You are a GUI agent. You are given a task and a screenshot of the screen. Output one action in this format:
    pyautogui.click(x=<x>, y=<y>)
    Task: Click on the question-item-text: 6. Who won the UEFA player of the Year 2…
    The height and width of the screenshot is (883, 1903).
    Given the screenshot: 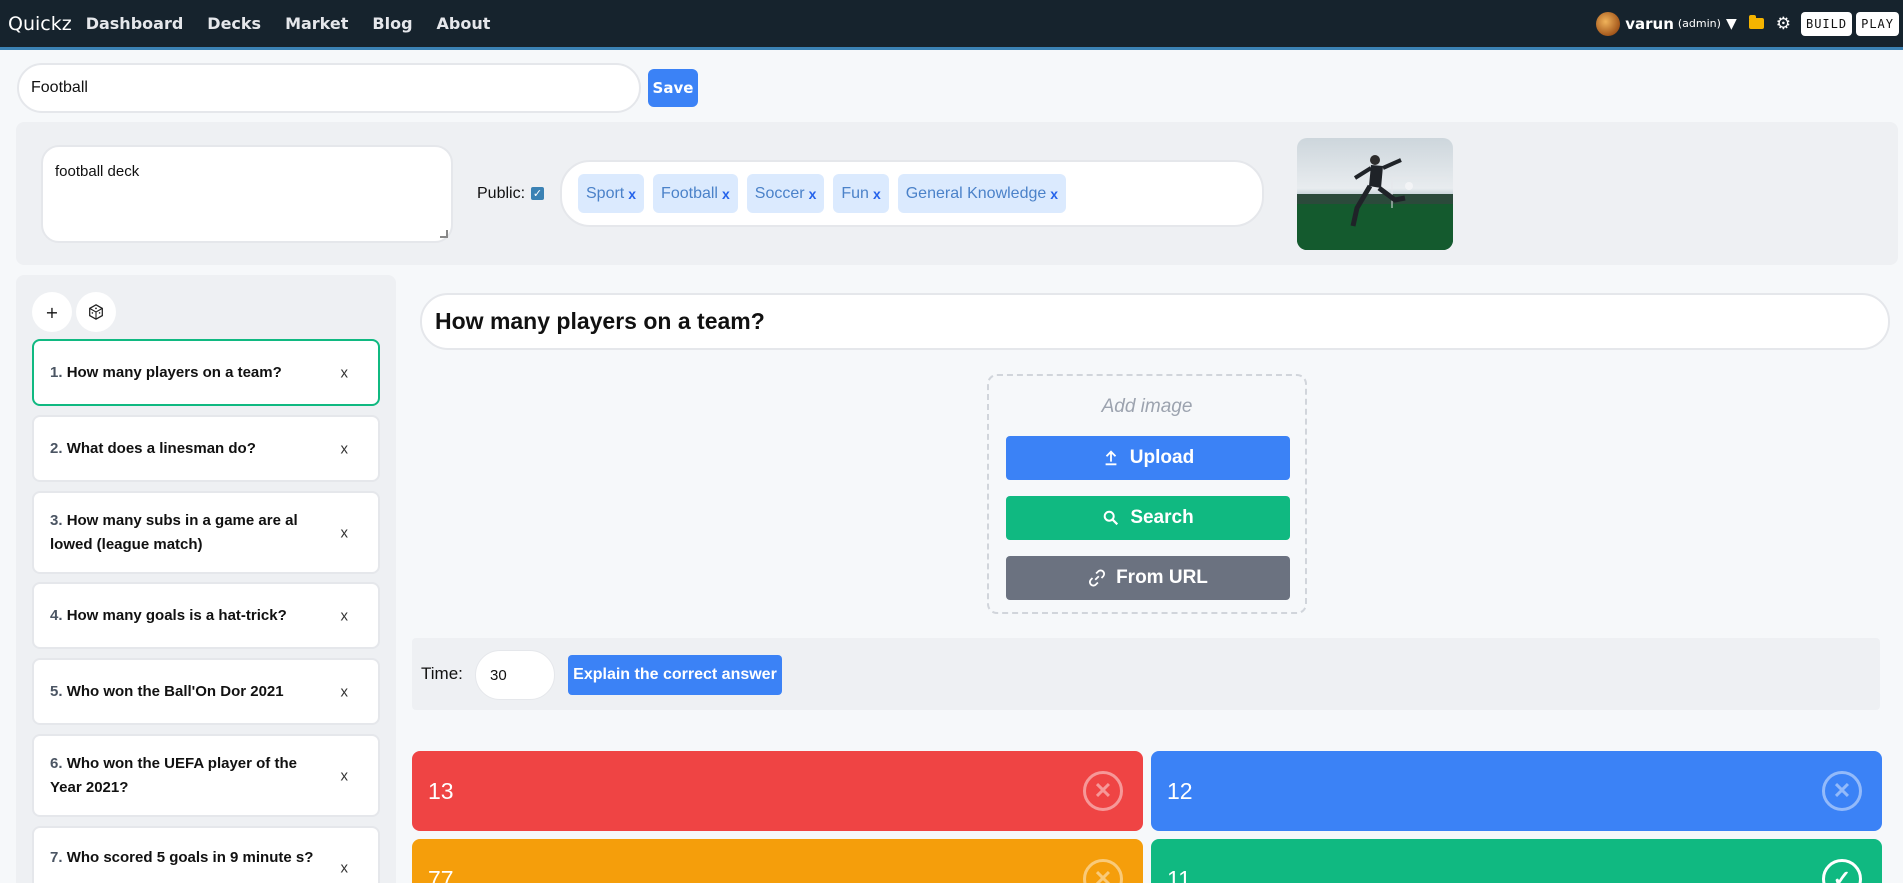 What is the action you would take?
    pyautogui.click(x=185, y=776)
    